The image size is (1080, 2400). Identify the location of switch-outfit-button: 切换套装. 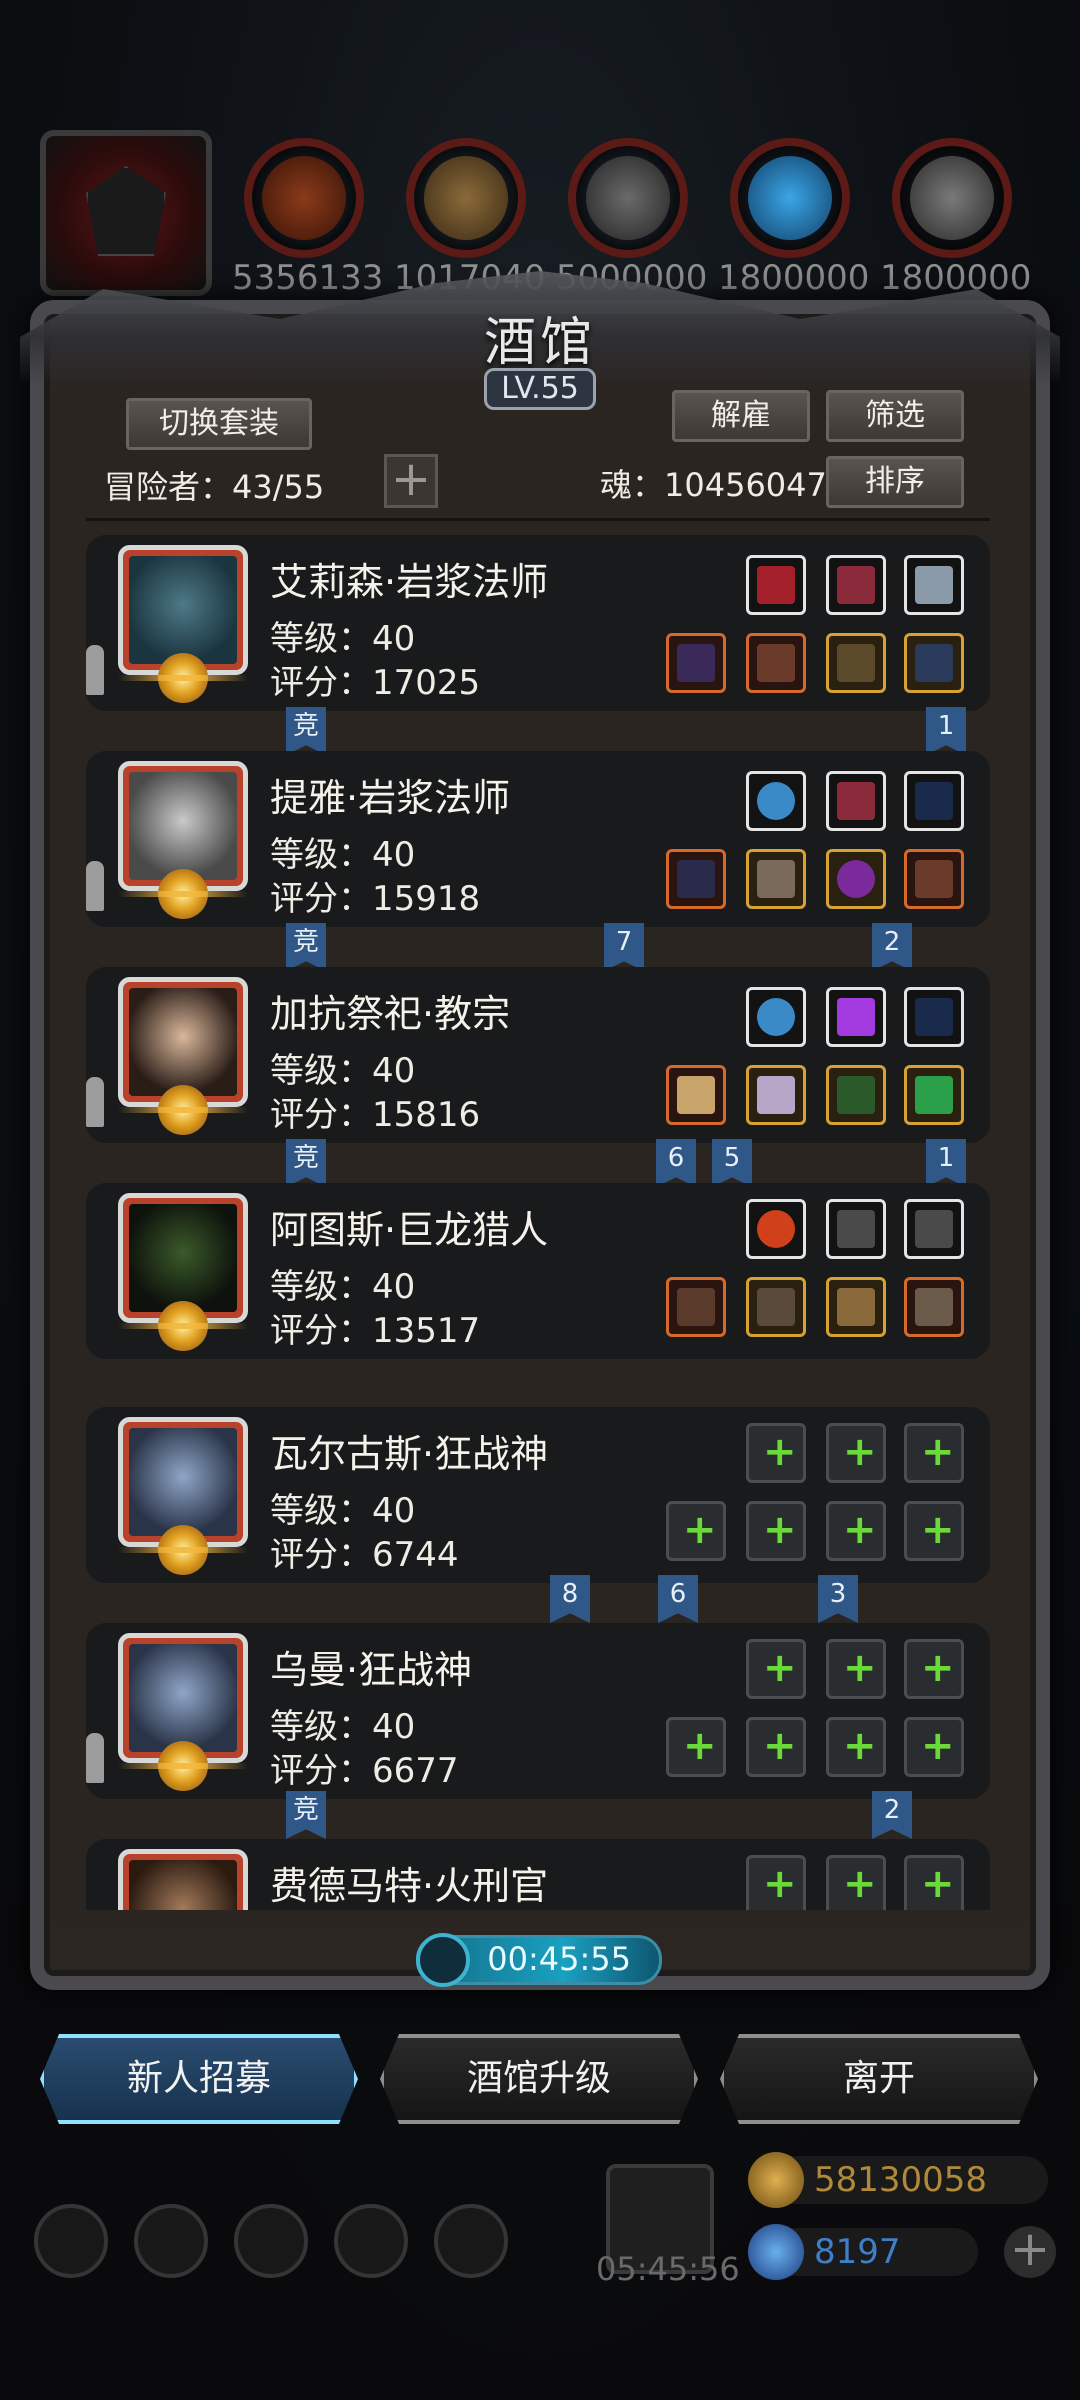
(219, 424).